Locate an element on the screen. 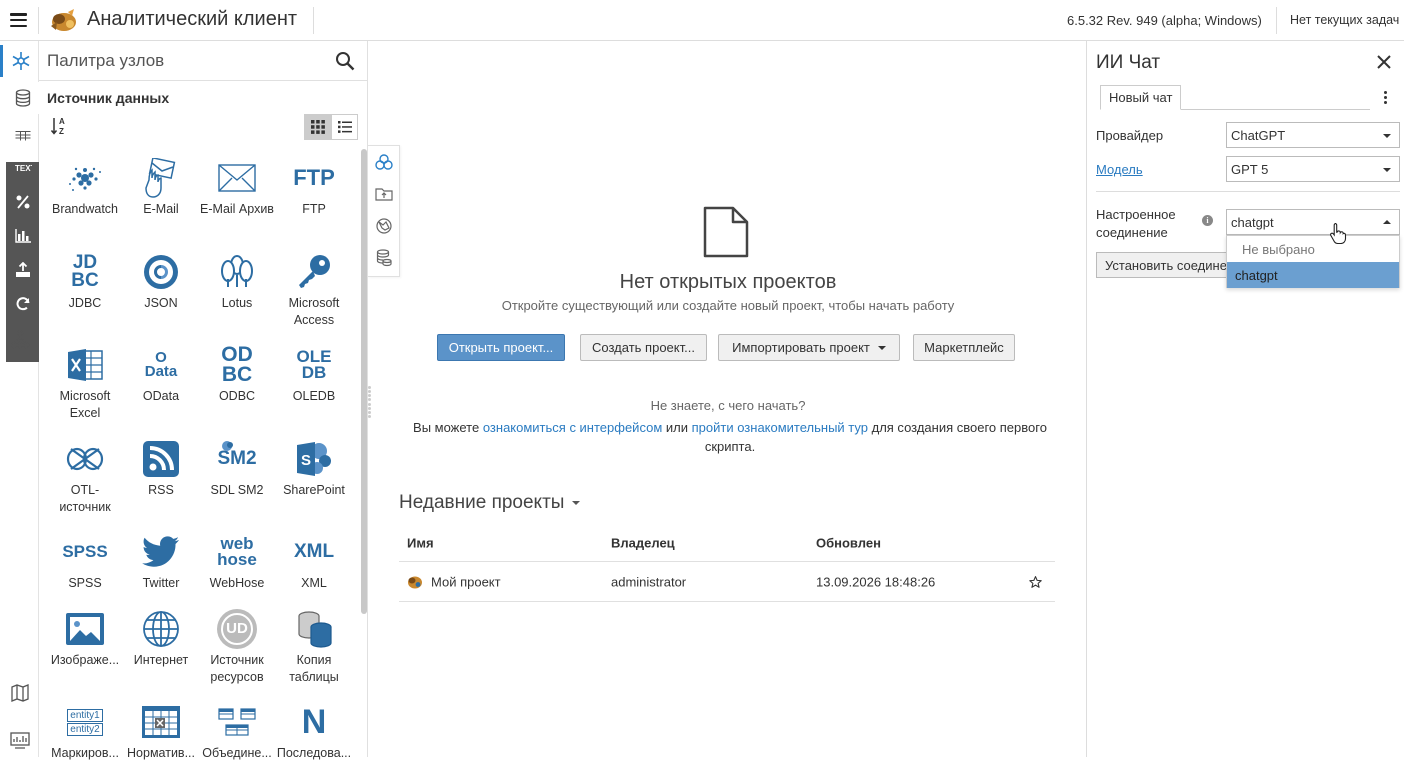 The image size is (1404, 762). interface-link: ознакомиться с интерфейсом is located at coordinates (572, 427).